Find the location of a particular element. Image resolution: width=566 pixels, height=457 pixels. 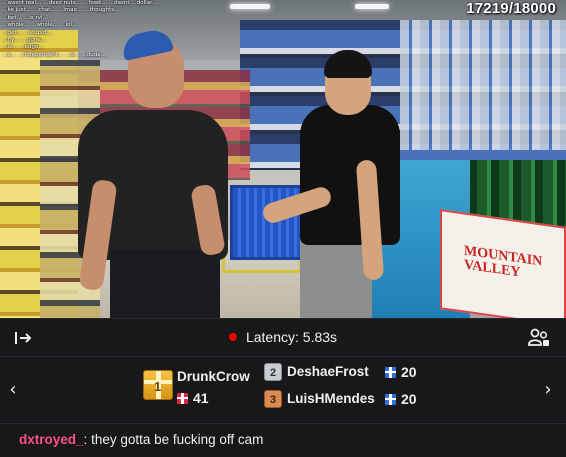

leaderboard-entry-third: 3 LuisHMendes 20 is located at coordinates (344, 401).